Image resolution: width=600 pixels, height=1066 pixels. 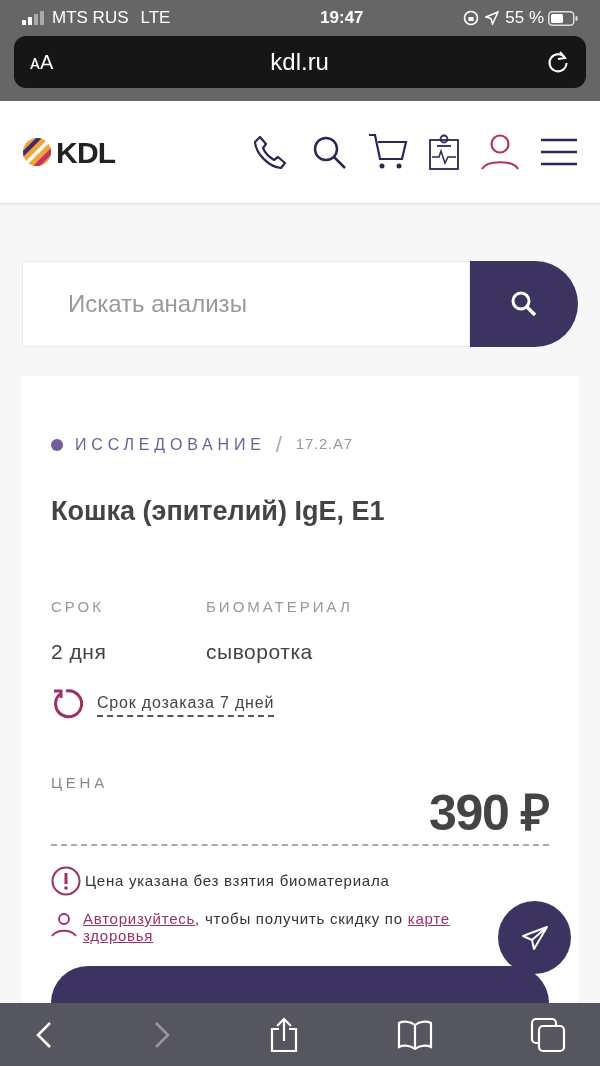 What do you see at coordinates (186, 703) in the screenshot?
I see `reorder-link: Срок дозаказа 7 дней` at bounding box center [186, 703].